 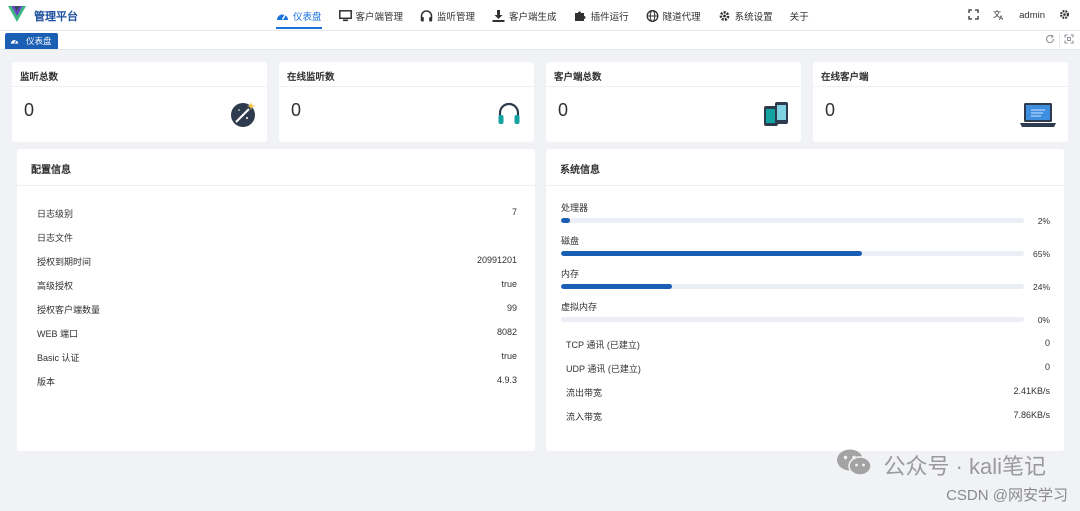 I want to click on config-row: 高级授权 true, so click(x=277, y=285).